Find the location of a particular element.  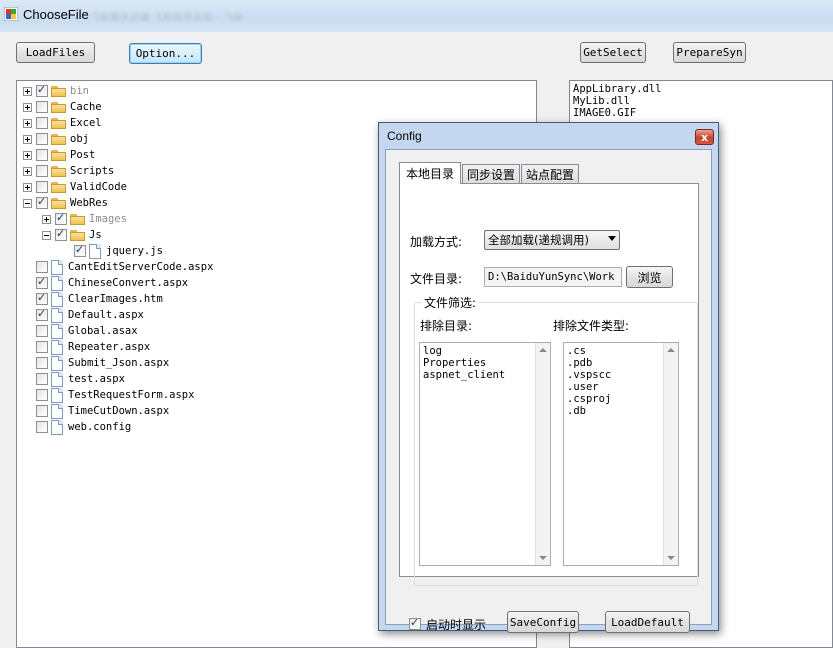

tree-node: TestRequestForm.aspx is located at coordinates (108, 395).